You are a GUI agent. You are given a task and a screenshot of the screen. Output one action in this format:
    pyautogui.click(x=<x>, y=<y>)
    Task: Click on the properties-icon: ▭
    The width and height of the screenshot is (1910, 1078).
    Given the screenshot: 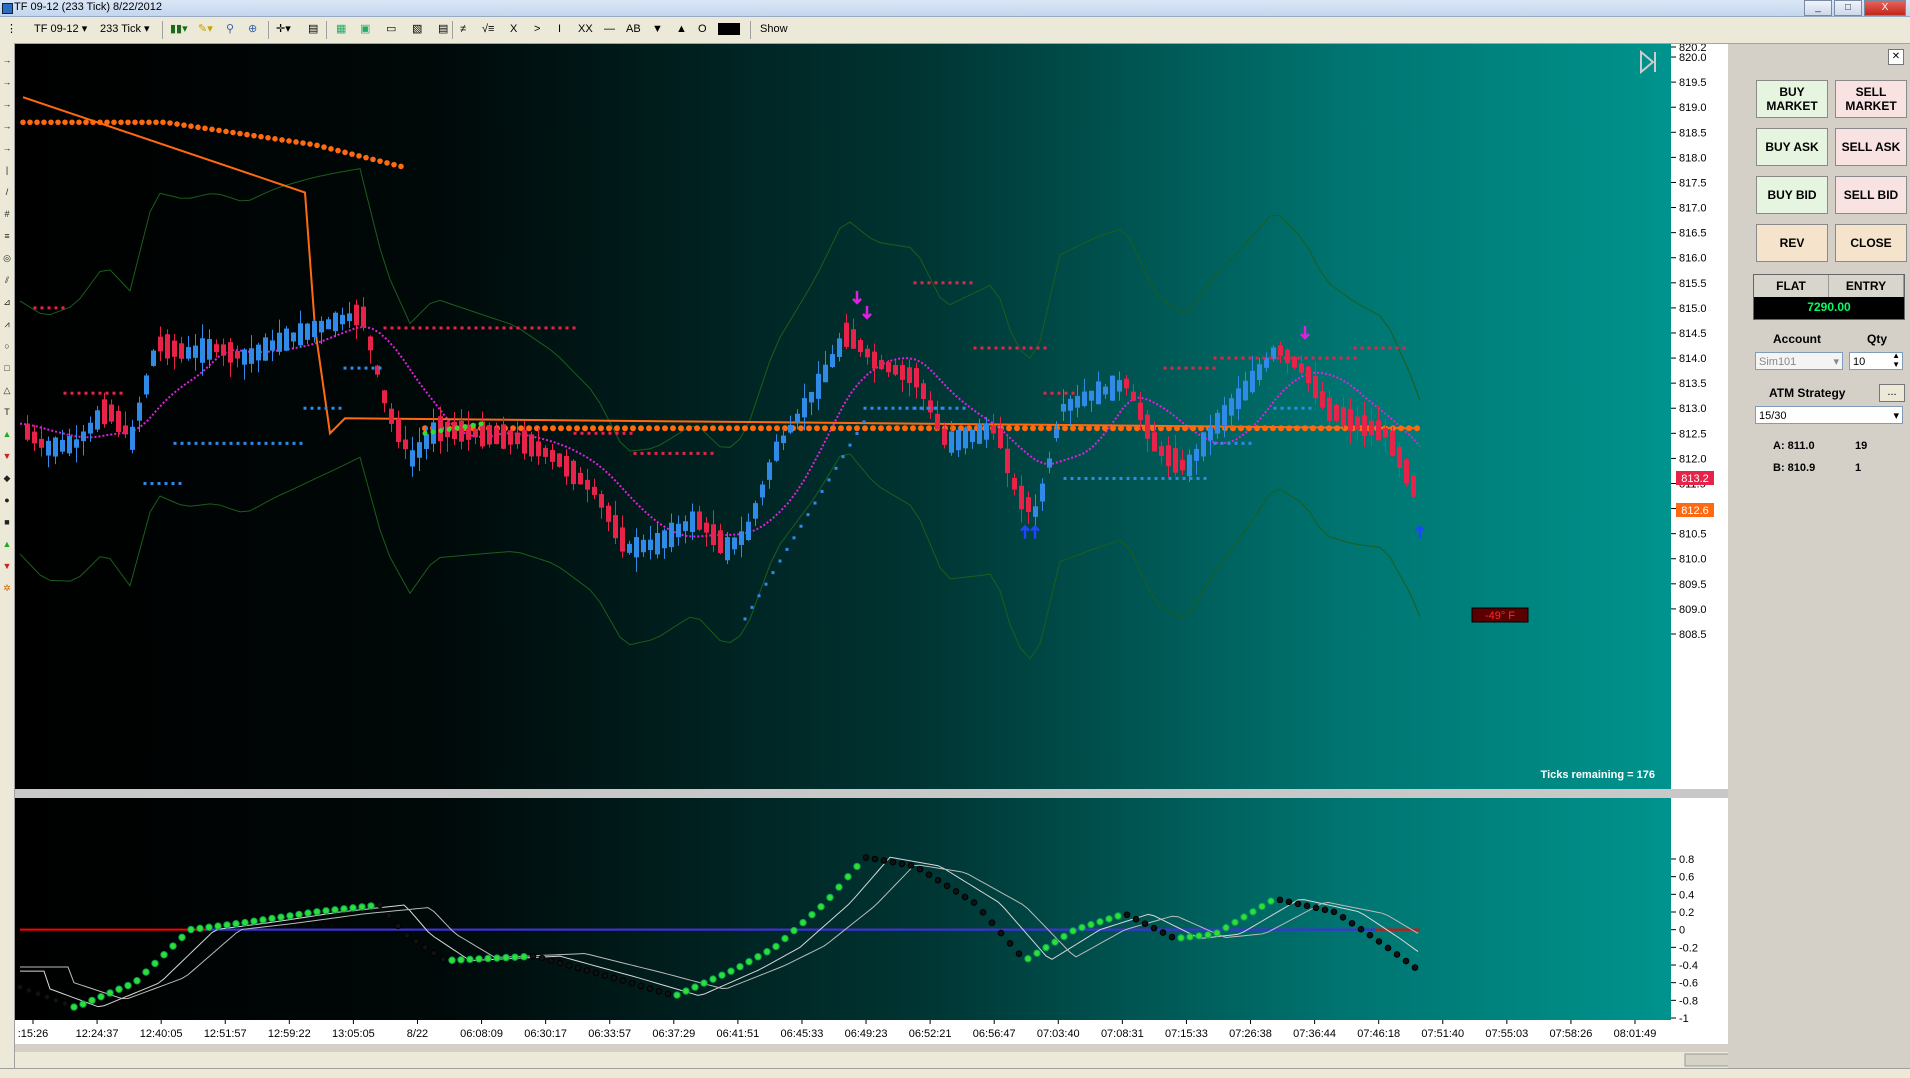 What is the action you would take?
    pyautogui.click(x=391, y=29)
    